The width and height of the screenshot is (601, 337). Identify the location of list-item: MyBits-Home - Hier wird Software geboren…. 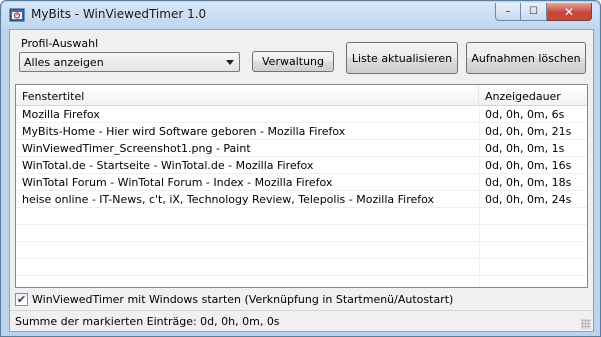
(301, 131).